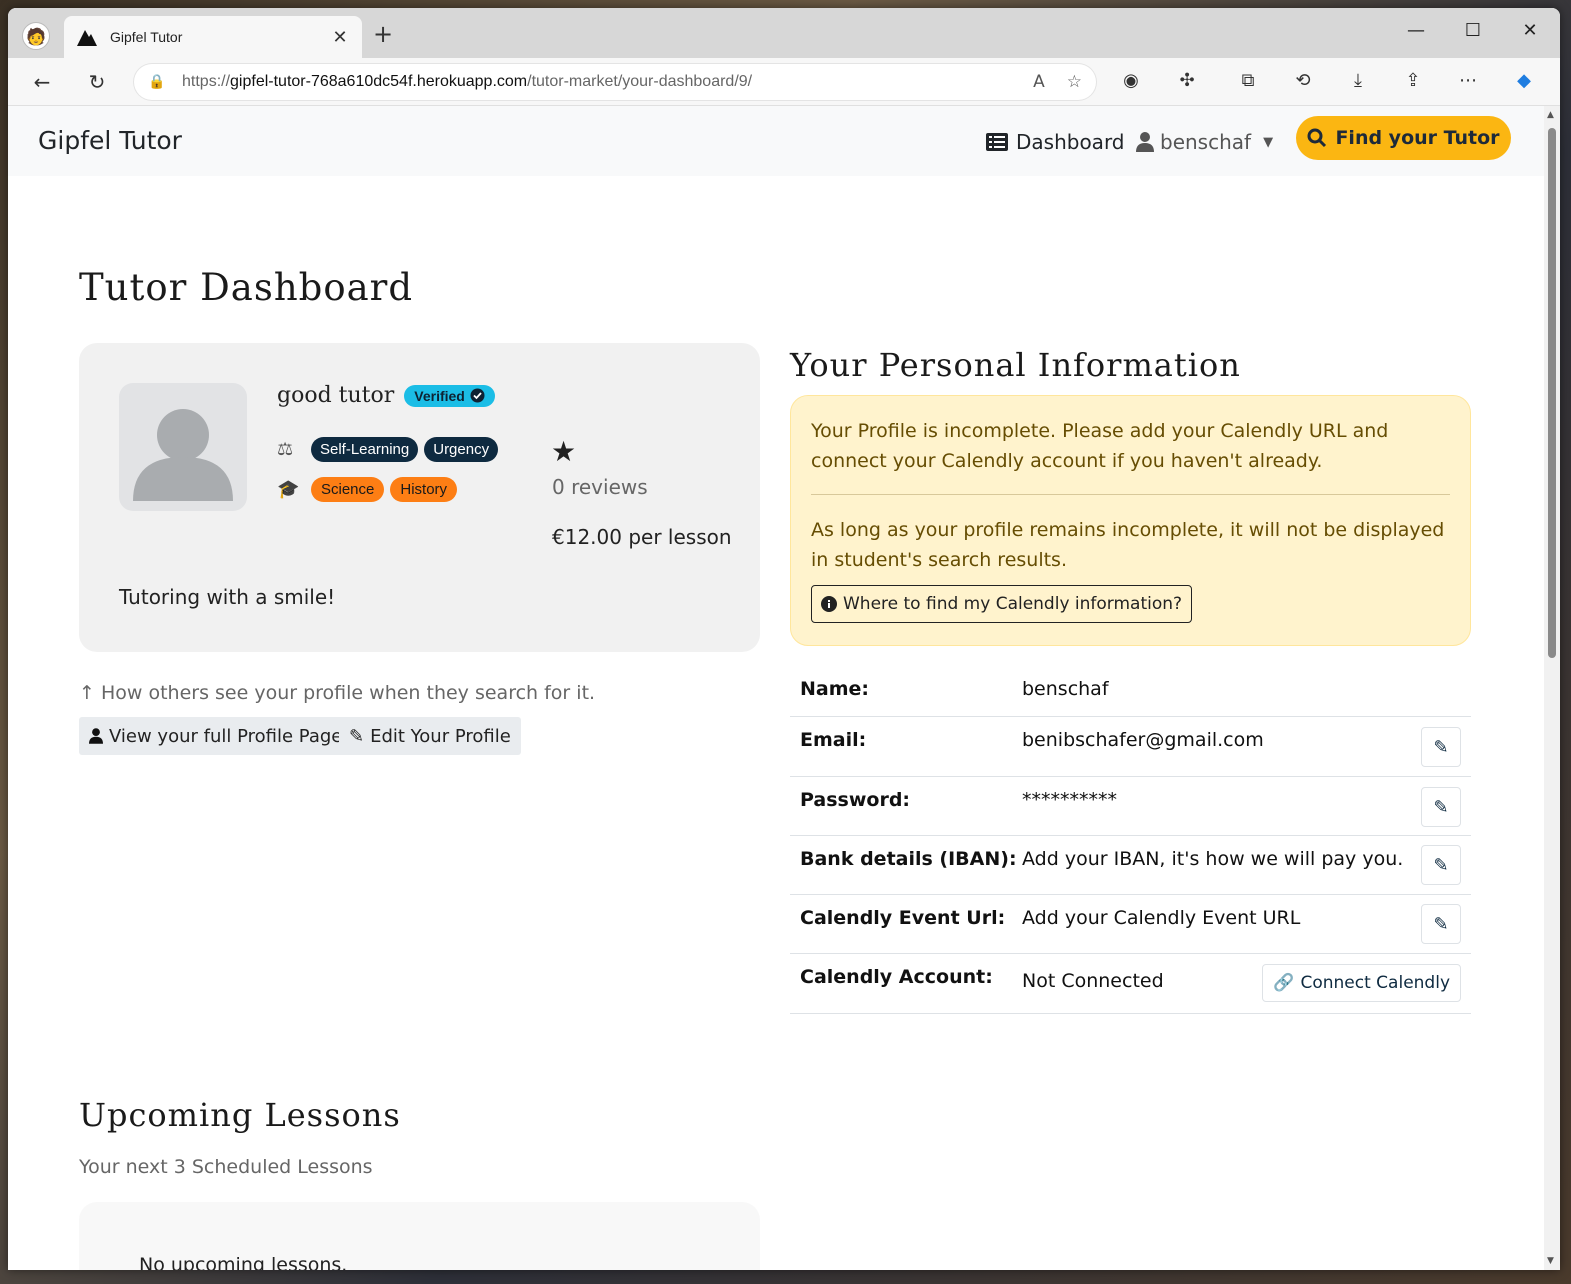  What do you see at coordinates (1317, 138) in the screenshot?
I see `search-icon` at bounding box center [1317, 138].